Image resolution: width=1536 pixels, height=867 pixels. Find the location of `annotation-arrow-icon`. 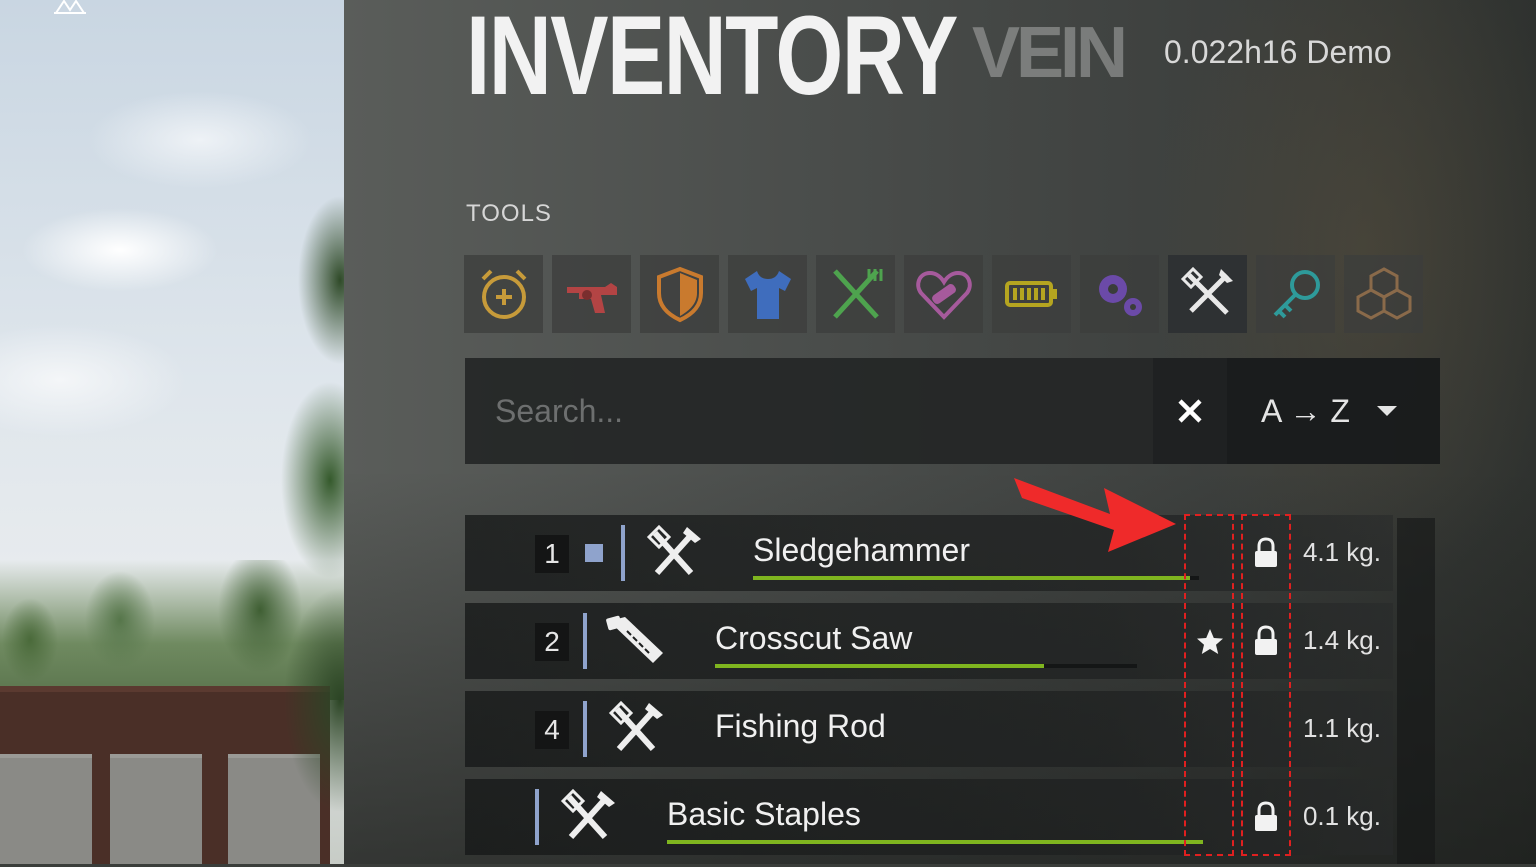

annotation-arrow-icon is located at coordinates (1095, 515).